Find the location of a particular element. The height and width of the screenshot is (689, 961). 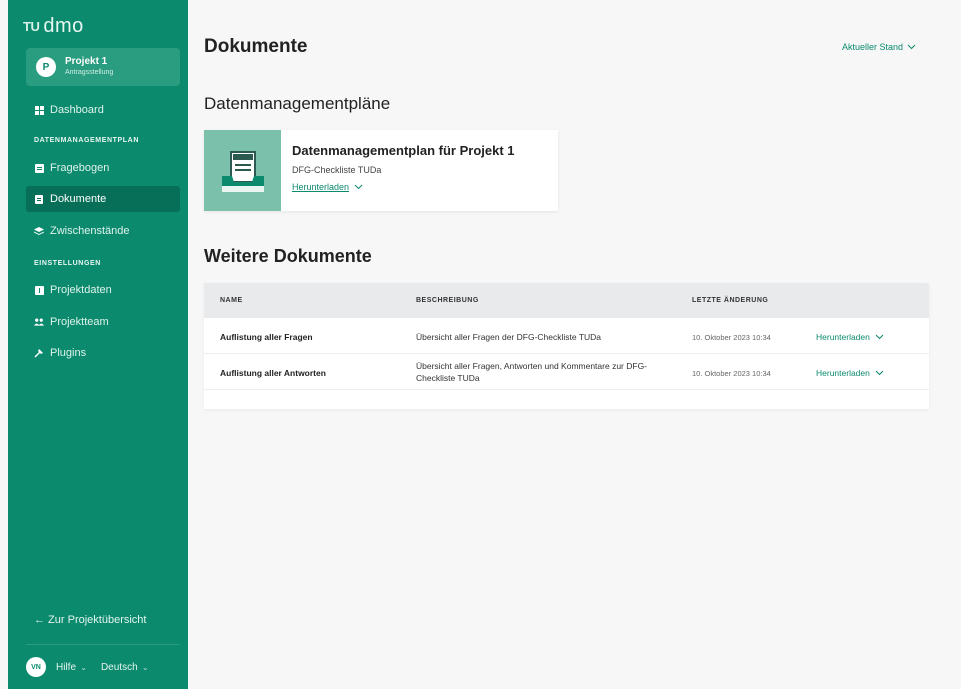

project-switcher: P Projekt 1 Antragsstellung is located at coordinates (103, 67).